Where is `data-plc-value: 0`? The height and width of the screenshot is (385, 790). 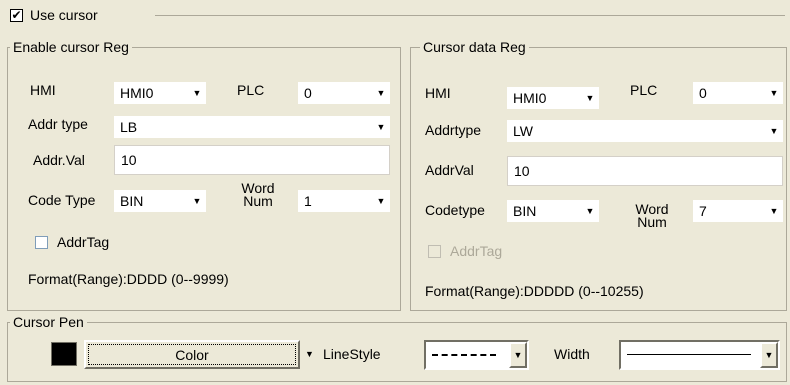 data-plc-value: 0 is located at coordinates (703, 93).